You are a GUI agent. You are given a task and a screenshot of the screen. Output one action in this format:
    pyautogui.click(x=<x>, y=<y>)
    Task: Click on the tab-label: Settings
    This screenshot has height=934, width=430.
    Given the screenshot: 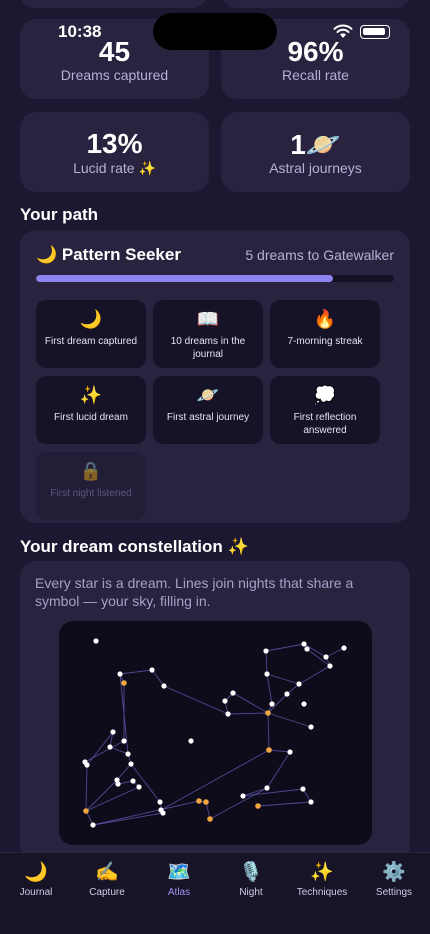 What is the action you would take?
    pyautogui.click(x=394, y=892)
    